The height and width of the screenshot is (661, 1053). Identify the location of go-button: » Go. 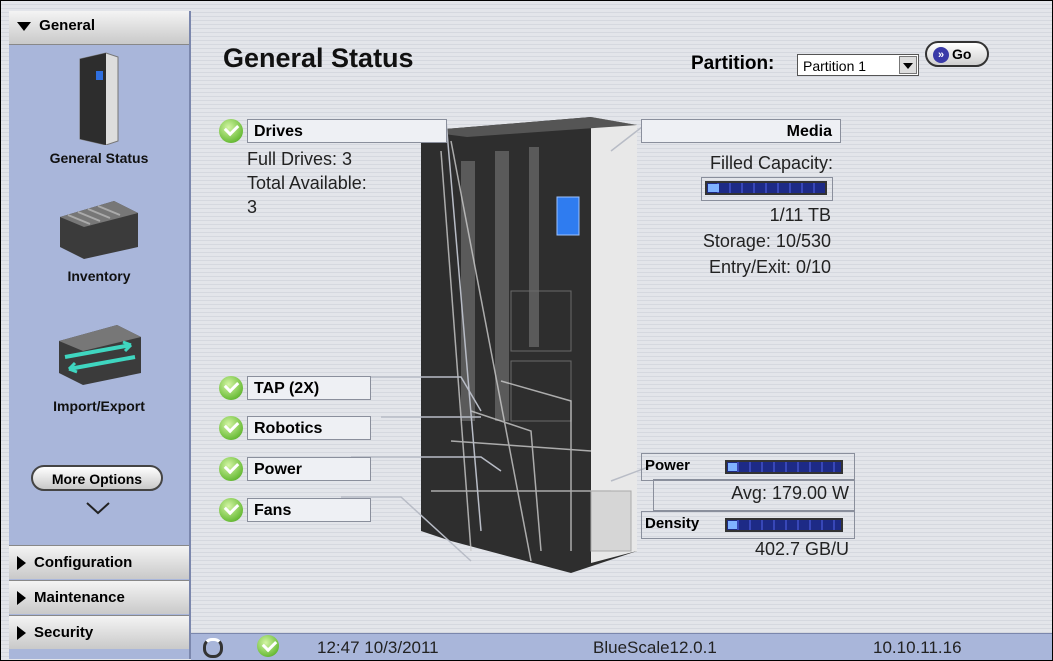
(957, 54).